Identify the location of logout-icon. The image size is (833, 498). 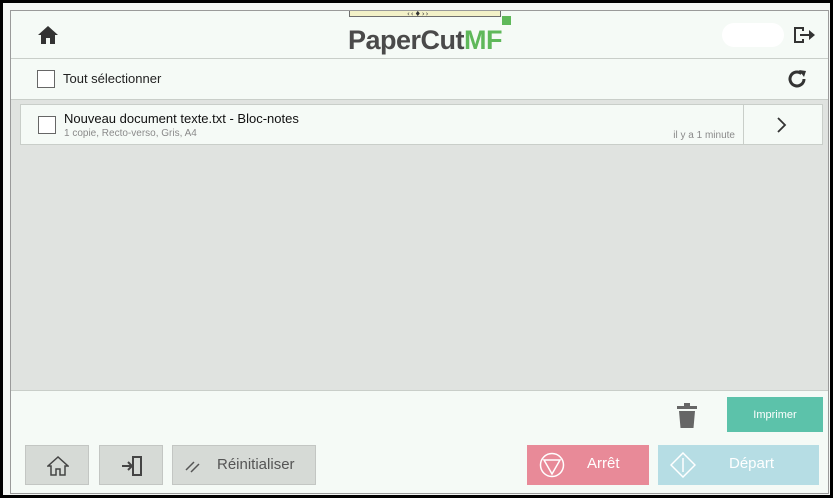
(804, 35).